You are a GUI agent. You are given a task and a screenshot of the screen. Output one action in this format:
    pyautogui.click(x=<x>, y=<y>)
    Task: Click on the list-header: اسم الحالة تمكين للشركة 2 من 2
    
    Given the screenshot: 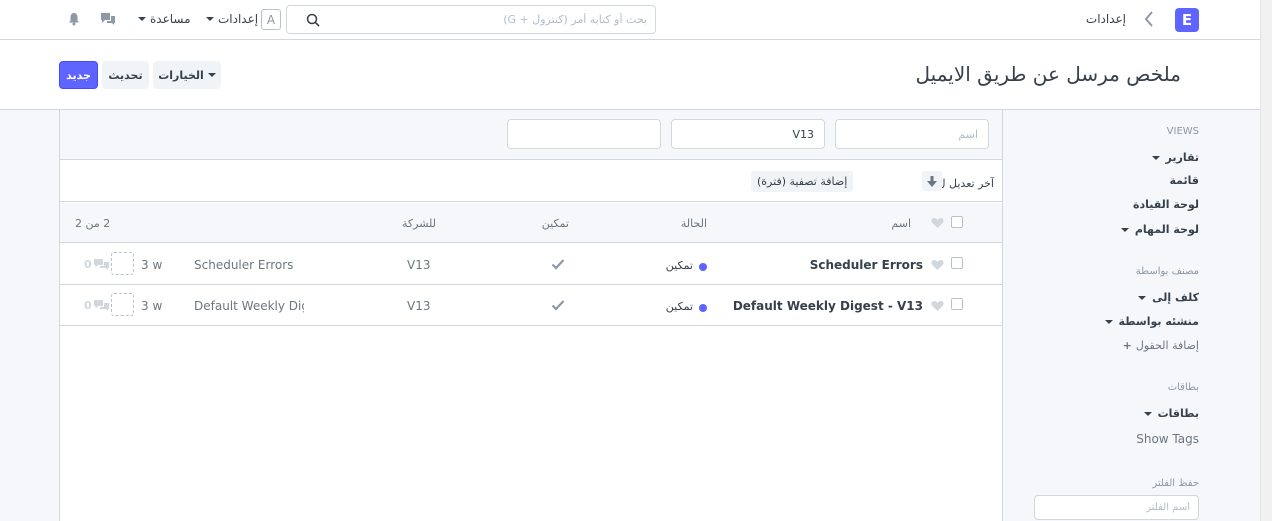 What is the action you would take?
    pyautogui.click(x=531, y=223)
    